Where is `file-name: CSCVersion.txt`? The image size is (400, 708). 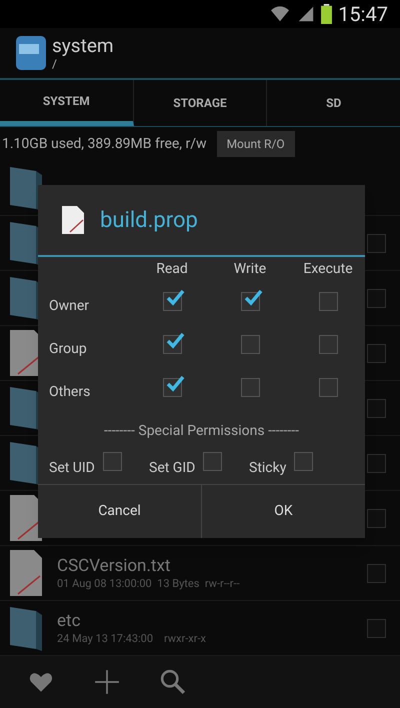 file-name: CSCVersion.txt is located at coordinates (114, 566).